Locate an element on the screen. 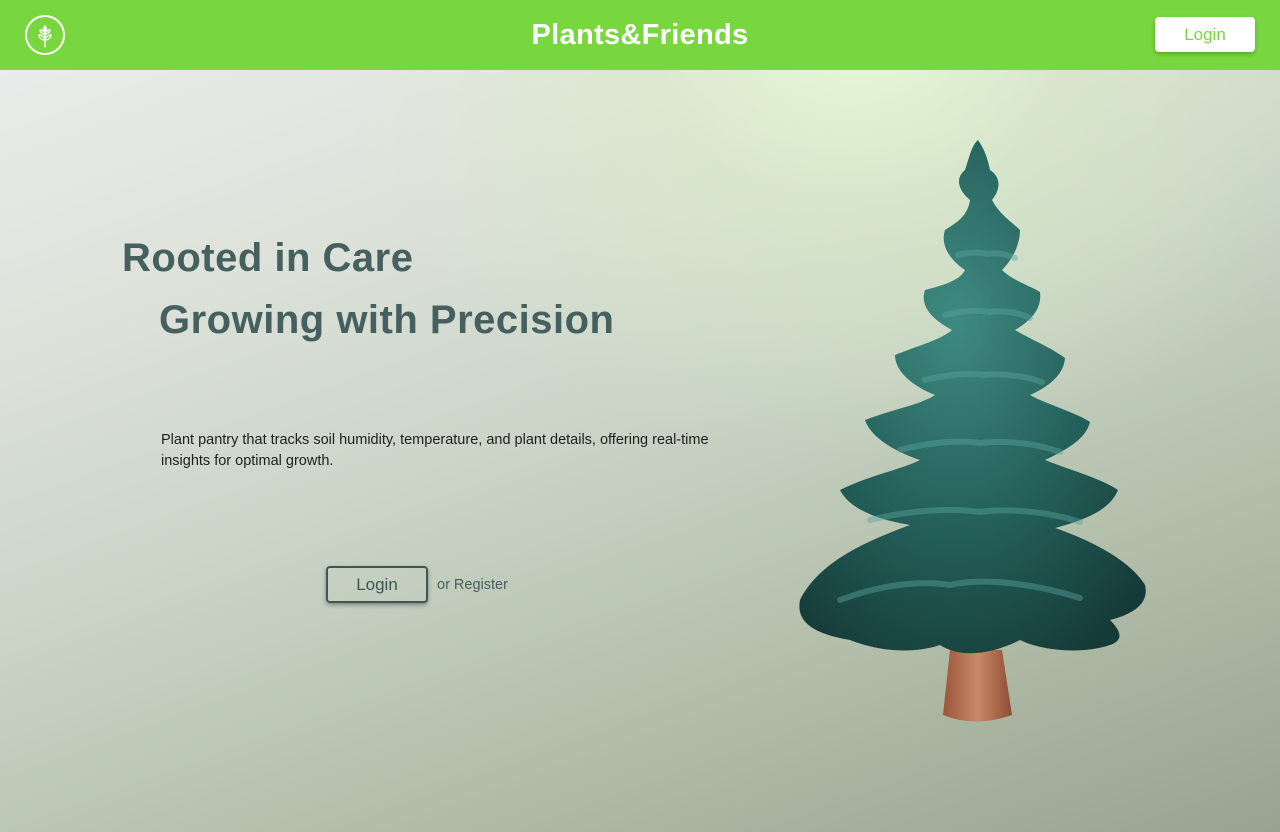 The width and height of the screenshot is (1280, 832). hero-login-button: Login is located at coordinates (377, 584).